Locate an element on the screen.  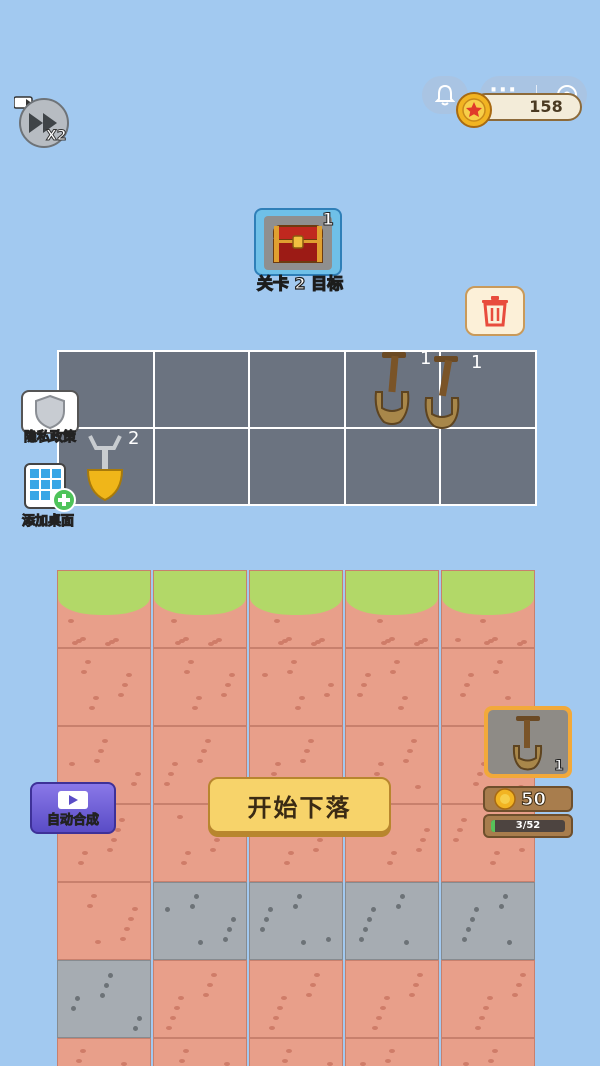
grass-block is located at coordinates (488, 609).